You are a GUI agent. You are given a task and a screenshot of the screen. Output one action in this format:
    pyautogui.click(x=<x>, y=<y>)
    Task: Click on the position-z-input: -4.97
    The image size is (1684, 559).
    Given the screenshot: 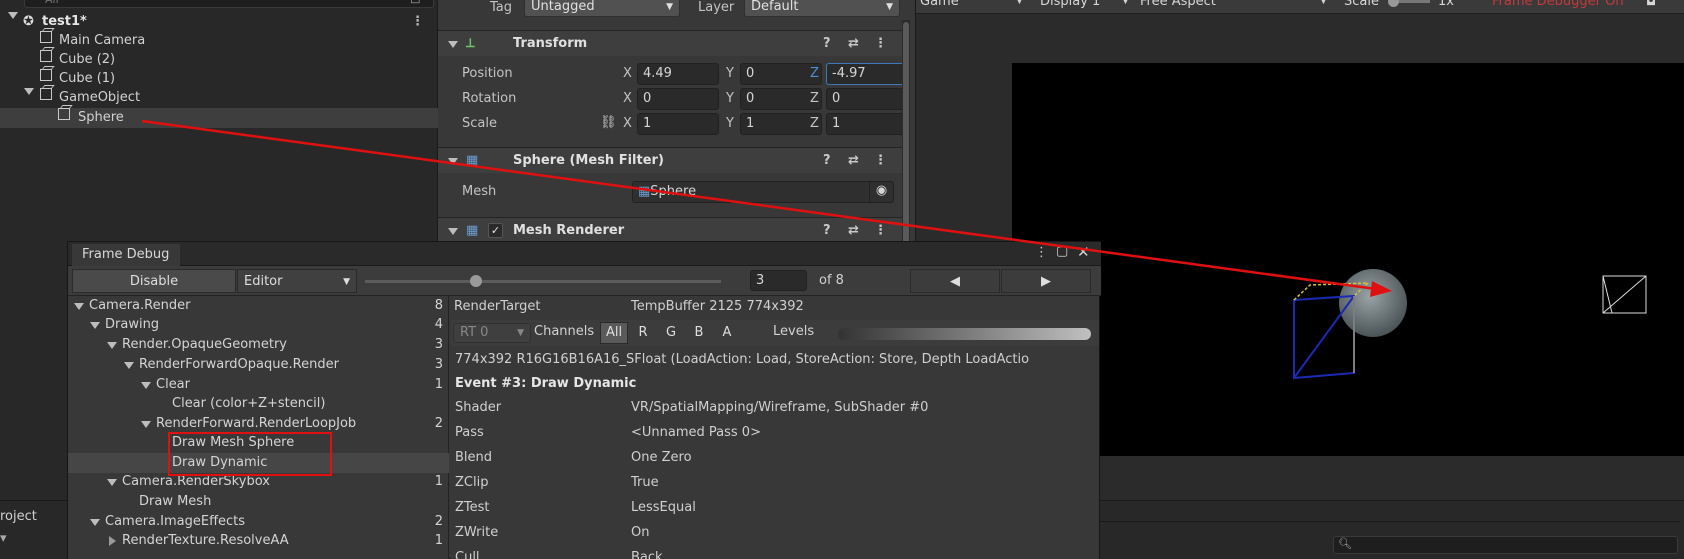 What is the action you would take?
    pyautogui.click(x=867, y=74)
    